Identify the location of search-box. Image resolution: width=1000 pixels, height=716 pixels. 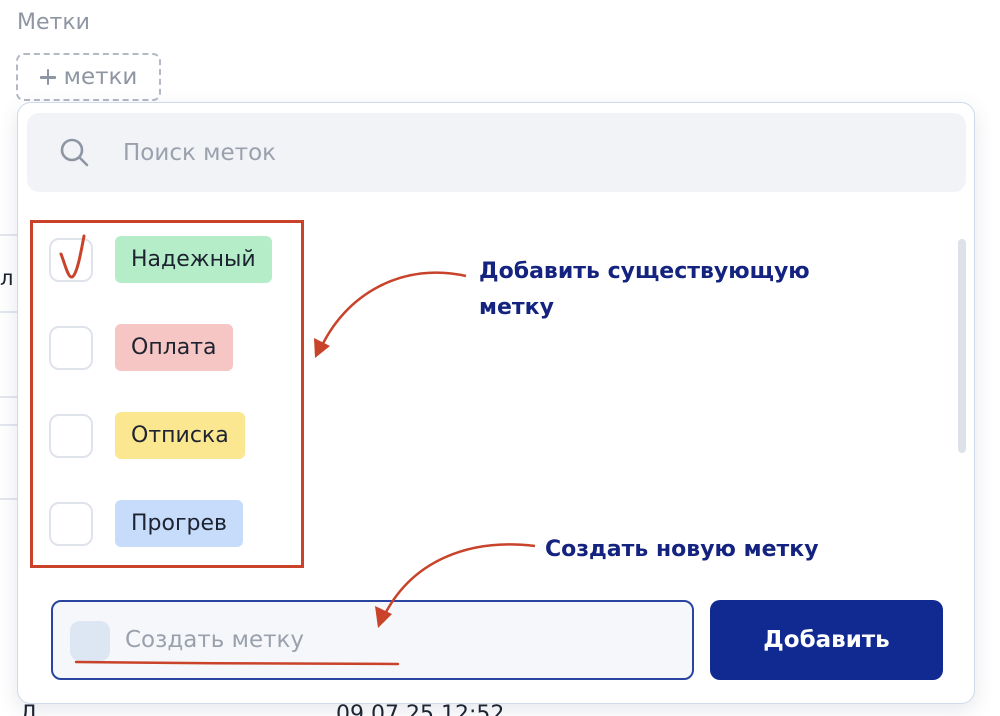
(496, 152).